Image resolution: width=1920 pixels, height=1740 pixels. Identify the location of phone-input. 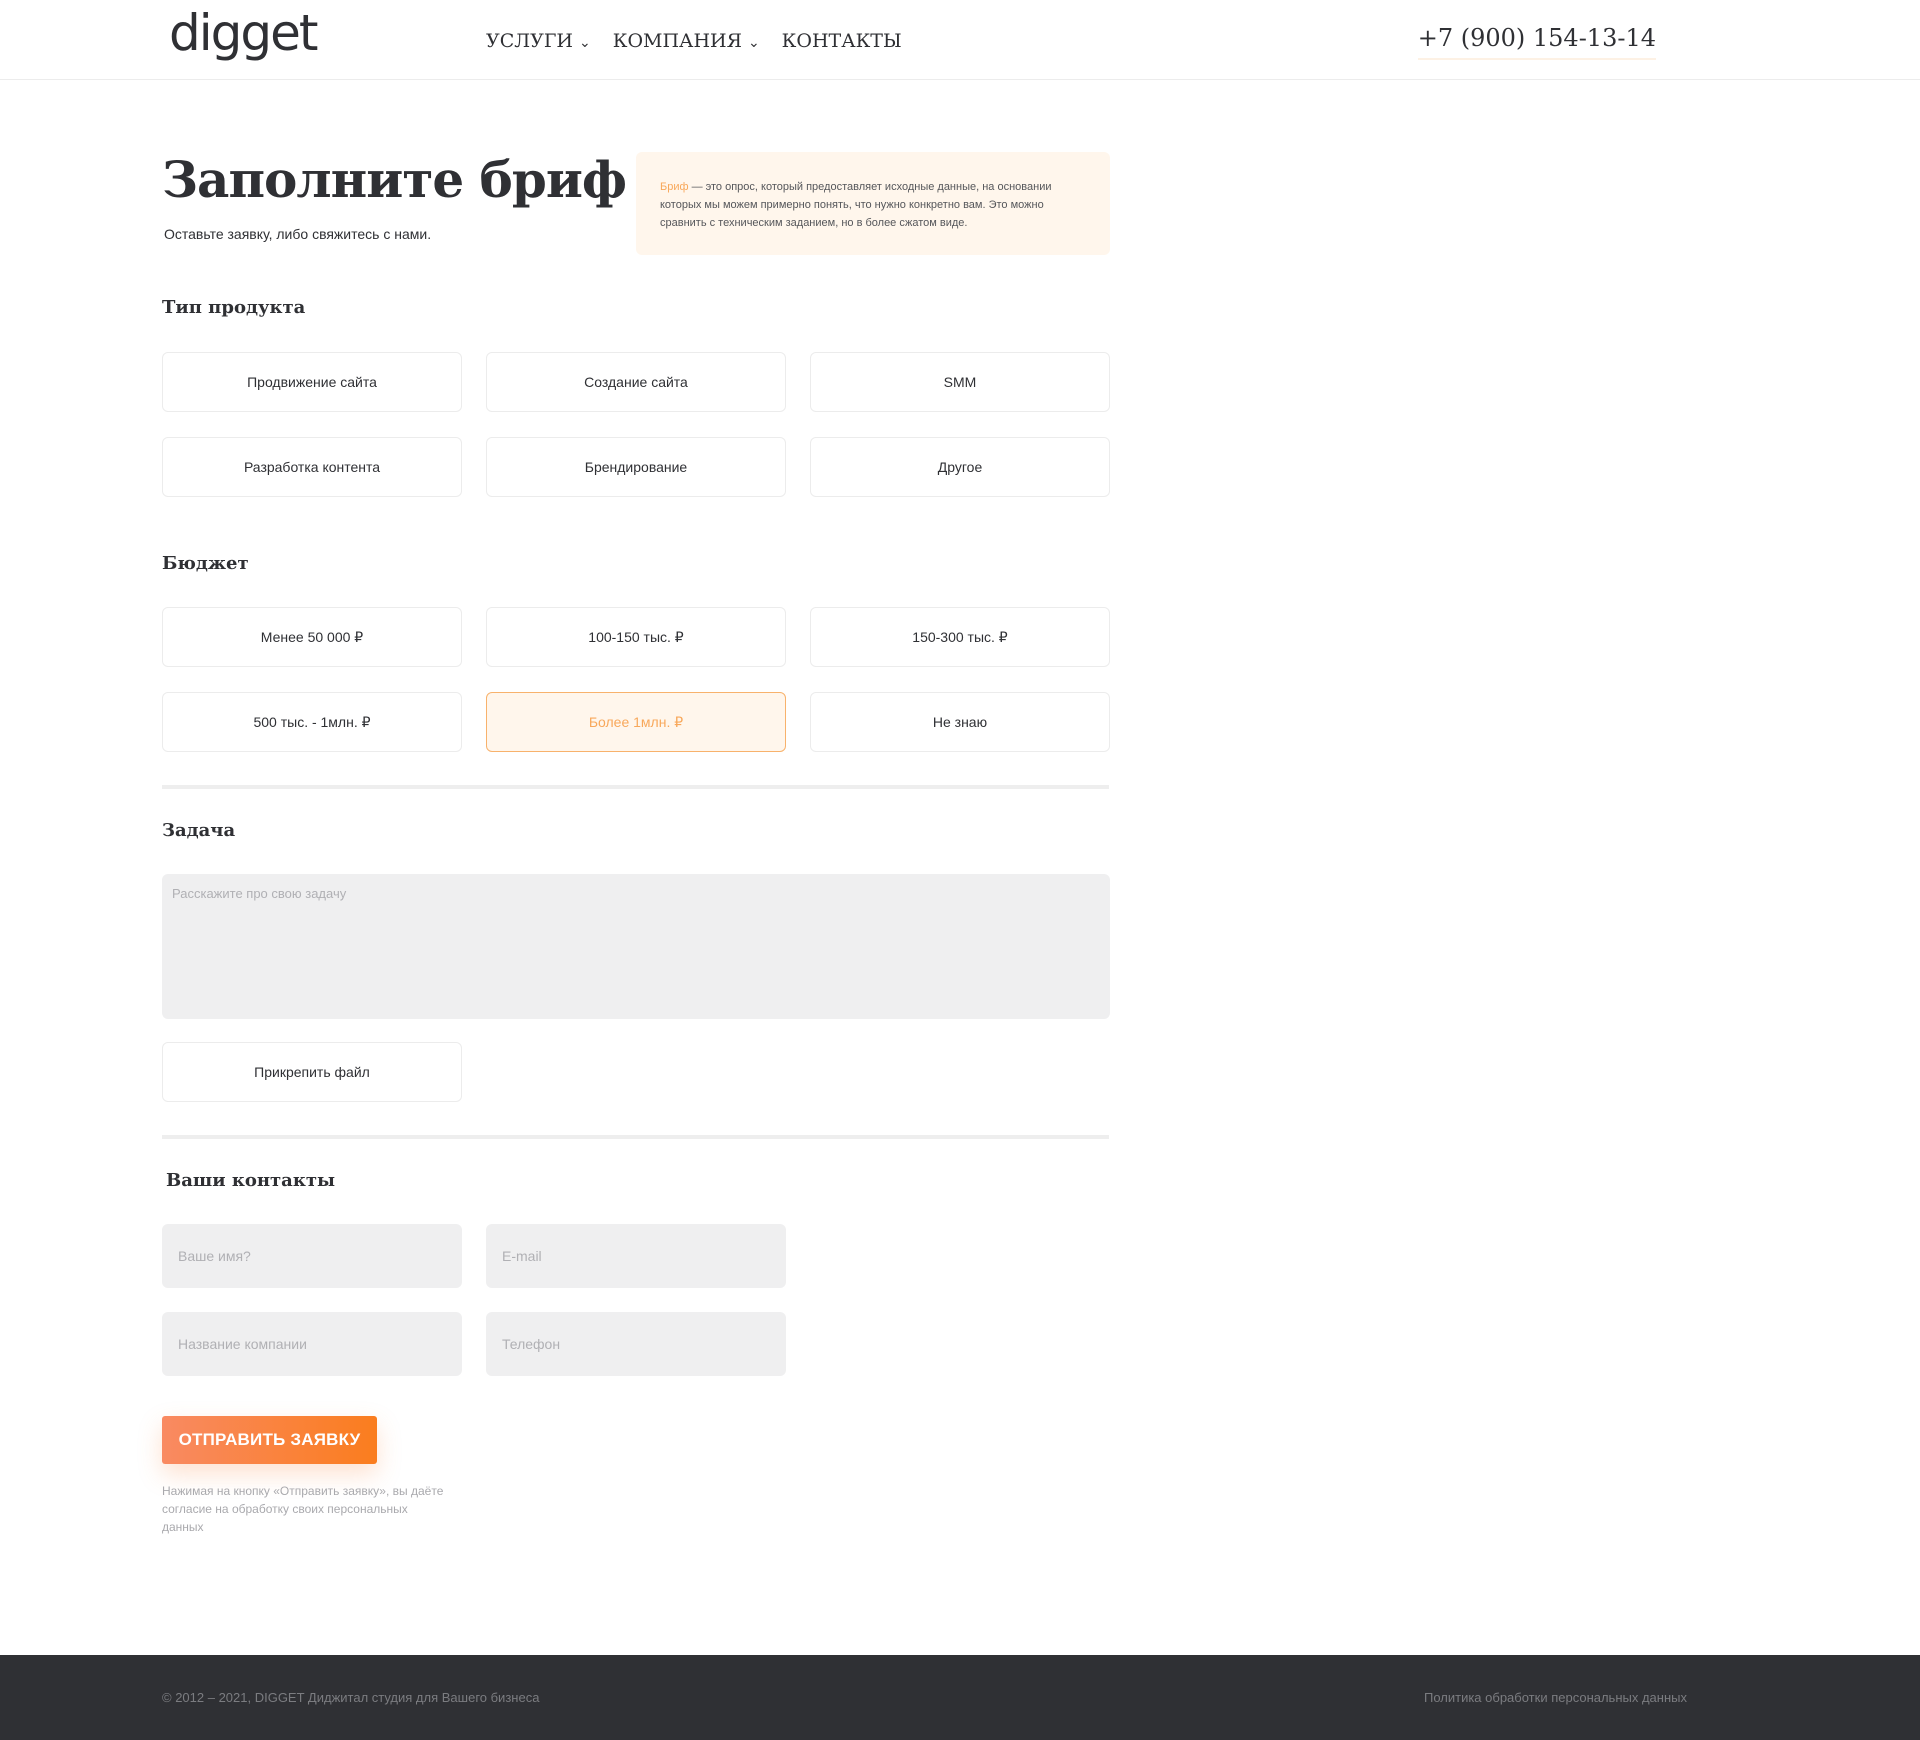
(636, 1344).